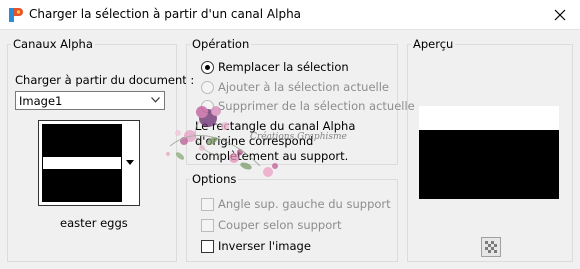 Image resolution: width=580 pixels, height=269 pixels. I want to click on options-group-label: Options, so click(214, 179).